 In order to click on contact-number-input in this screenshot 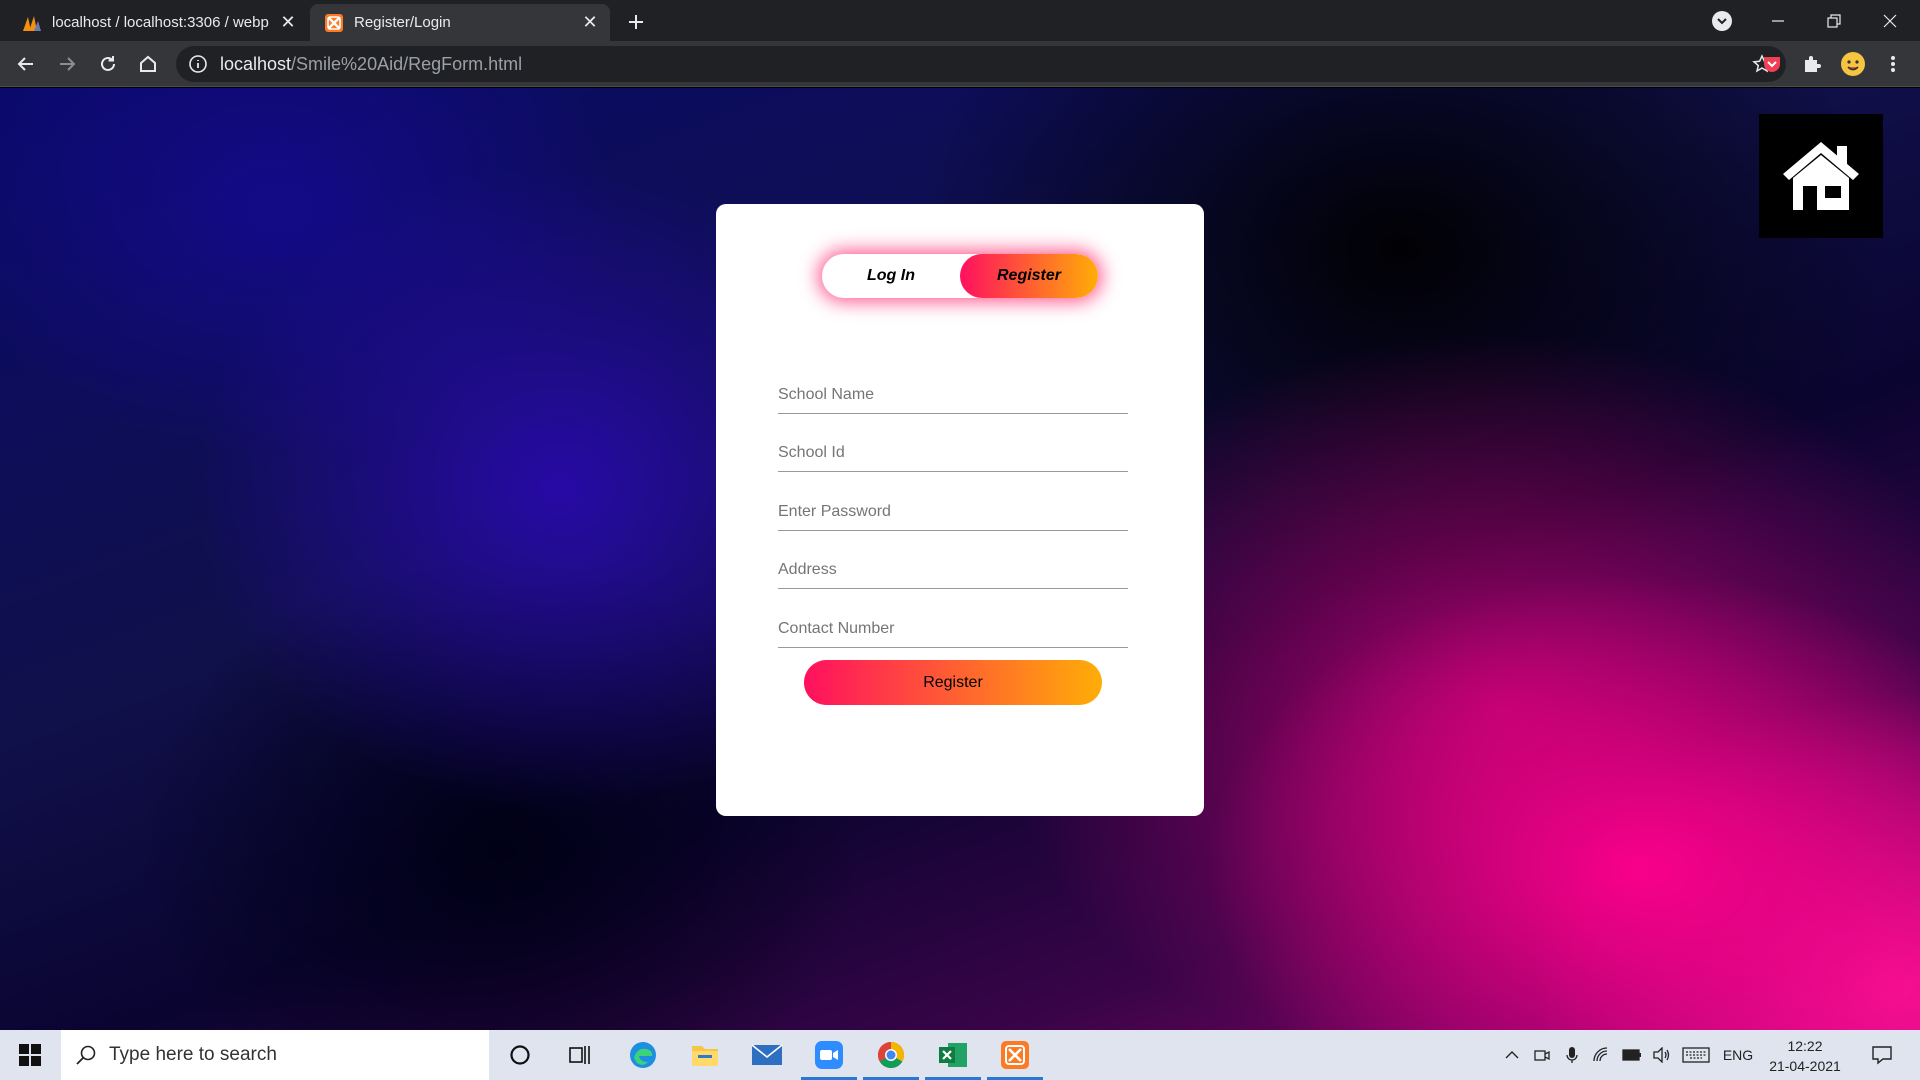, I will do `click(953, 629)`.